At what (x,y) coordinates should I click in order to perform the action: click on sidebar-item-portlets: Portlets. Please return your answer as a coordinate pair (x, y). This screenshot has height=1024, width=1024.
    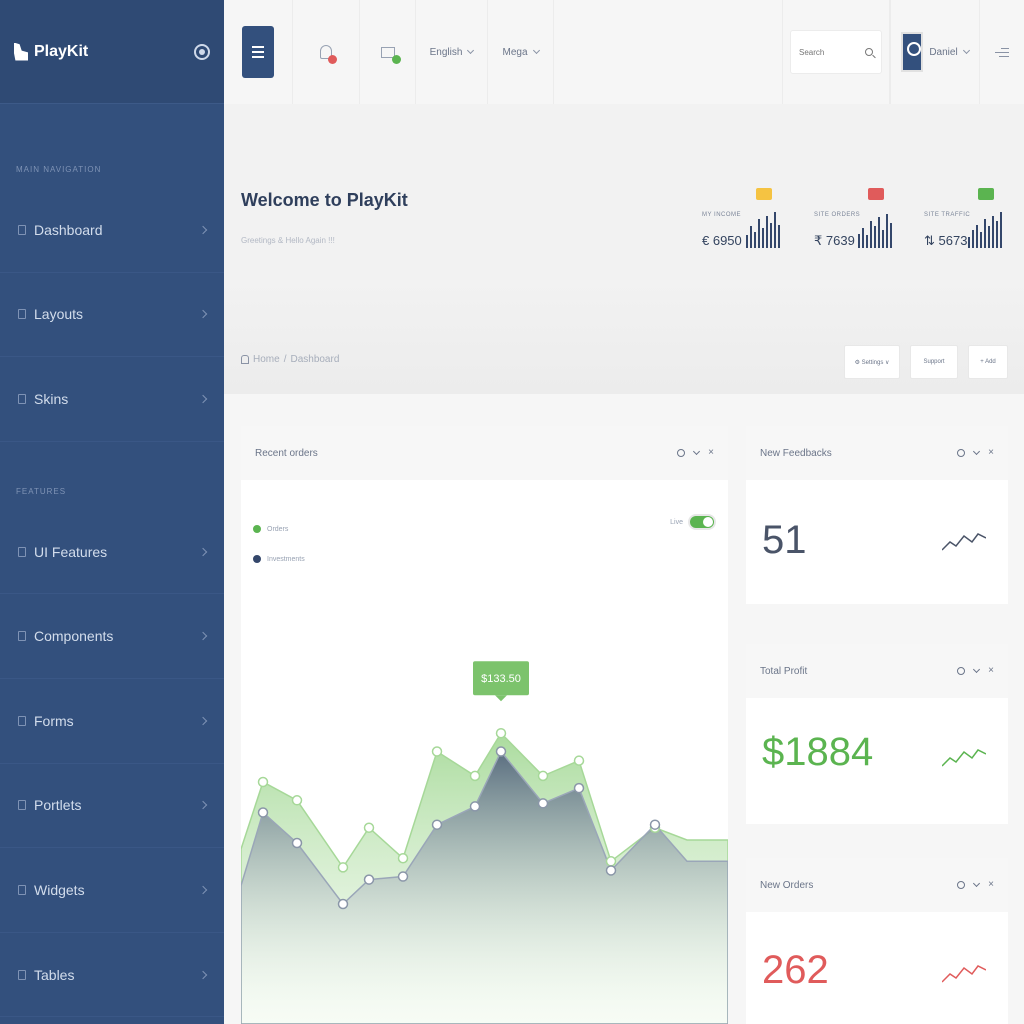
    Looking at the image, I should click on (112, 806).